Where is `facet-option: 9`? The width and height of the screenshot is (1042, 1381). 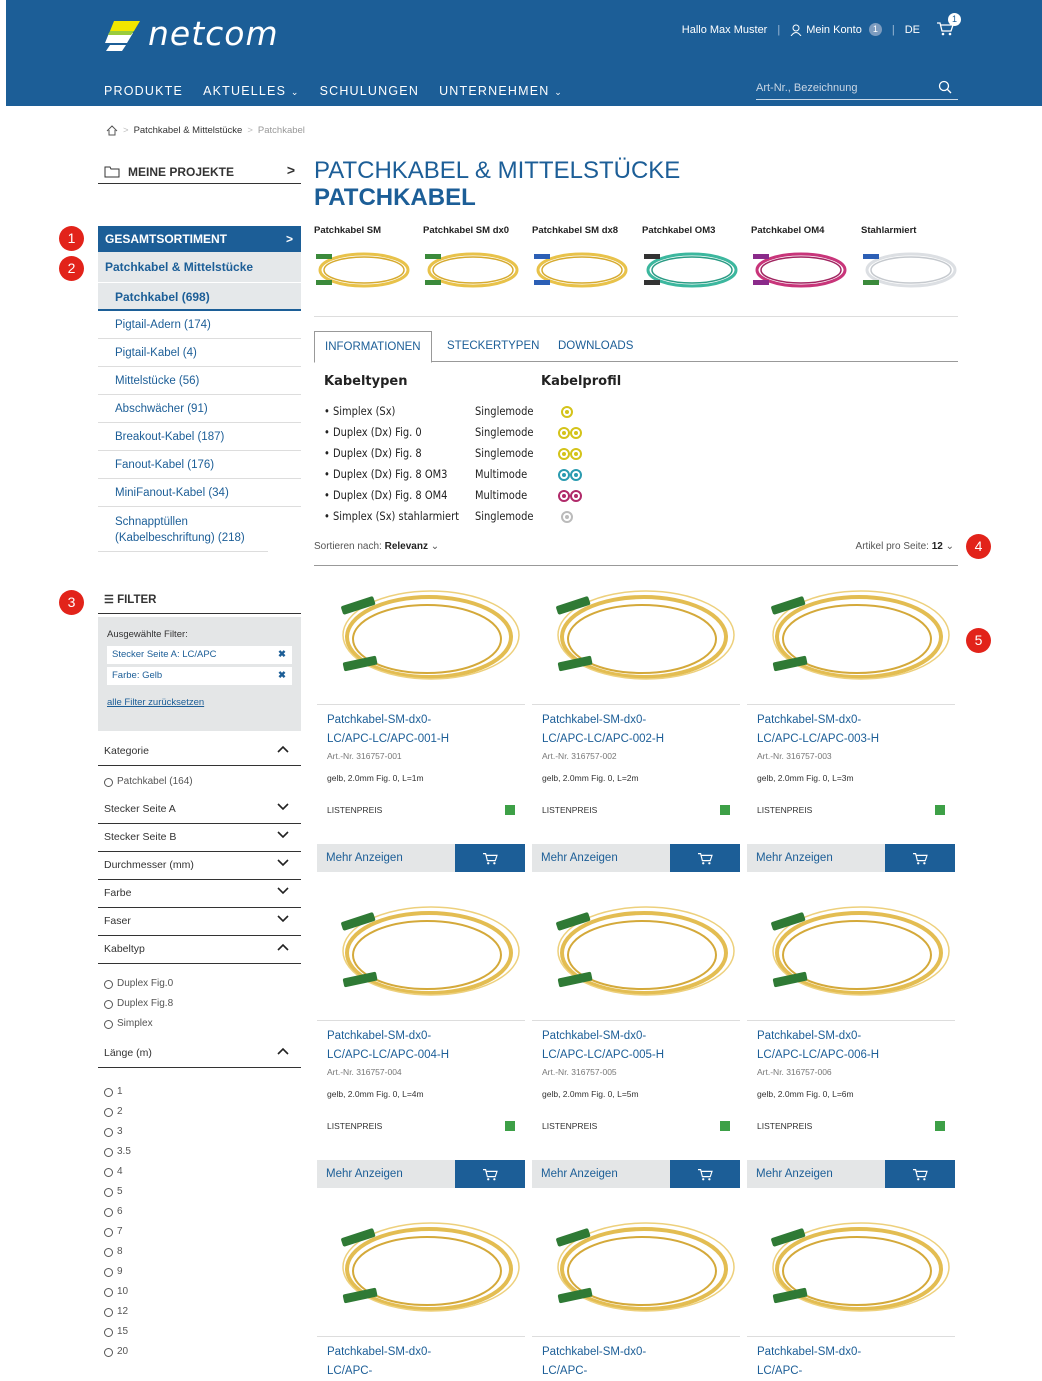
facet-option: 9 is located at coordinates (199, 1272).